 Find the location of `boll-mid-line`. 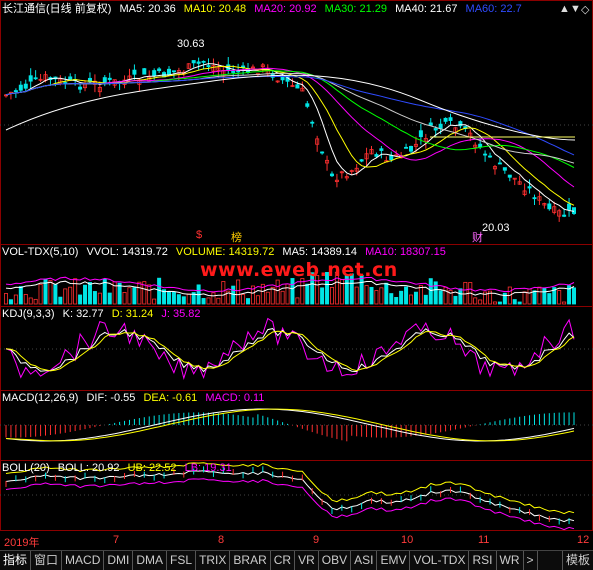

boll-mid-line is located at coordinates (290, 496).